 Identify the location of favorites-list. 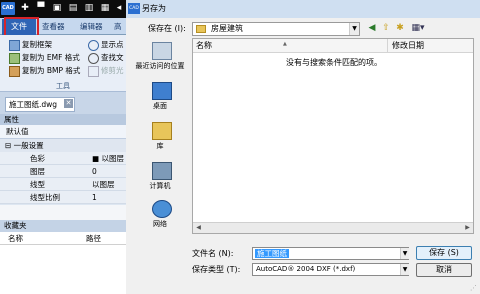
(63, 269).